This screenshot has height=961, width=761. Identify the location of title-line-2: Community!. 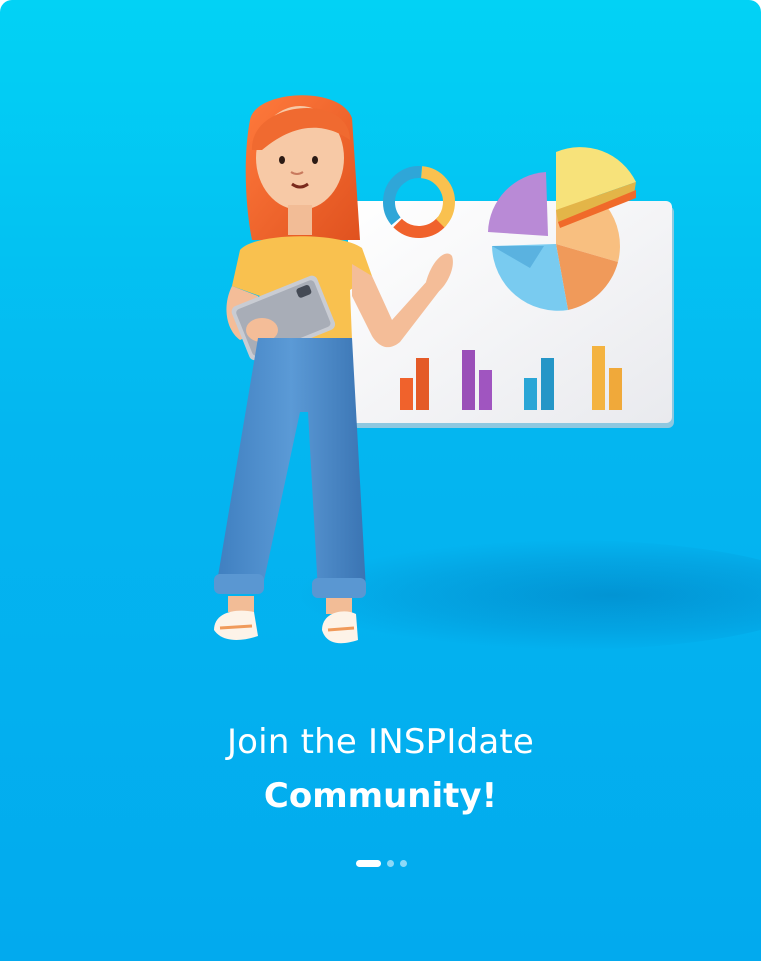
(380, 796).